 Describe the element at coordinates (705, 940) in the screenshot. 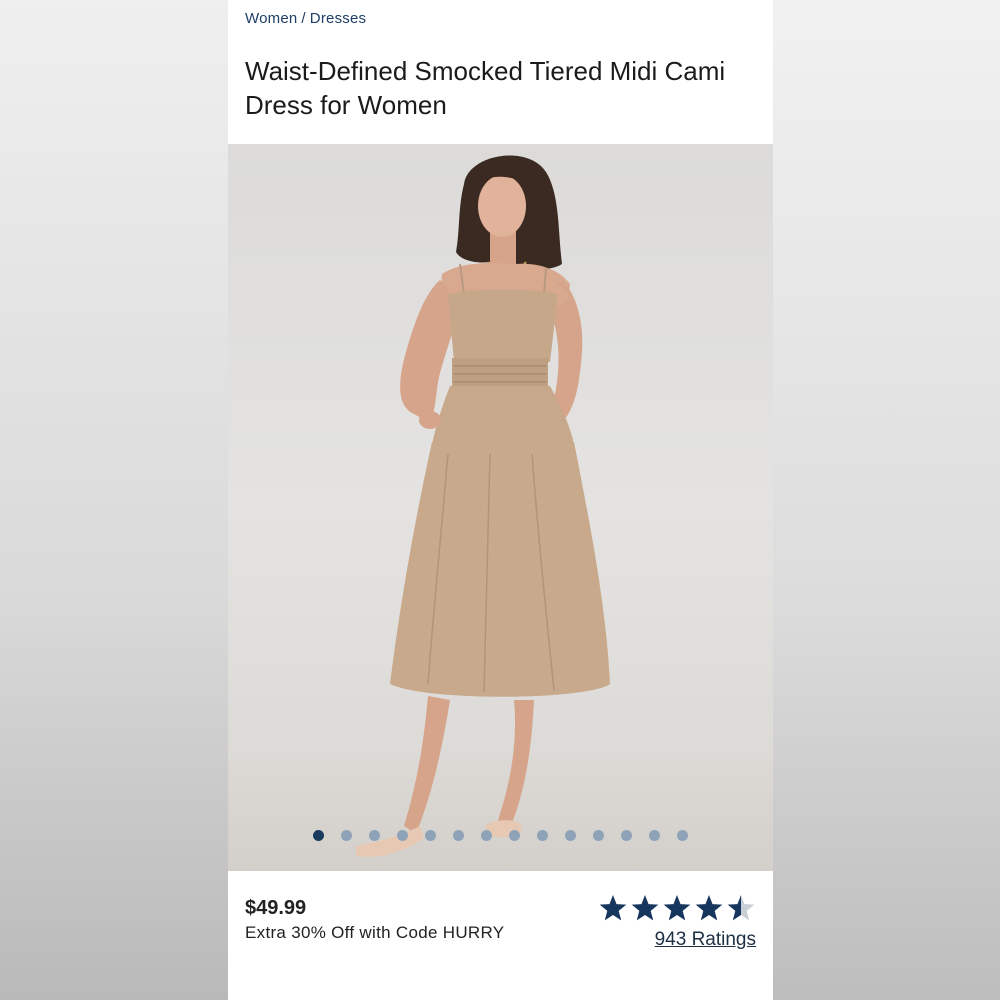

I see `ratings-link: 943 Ratings` at that location.